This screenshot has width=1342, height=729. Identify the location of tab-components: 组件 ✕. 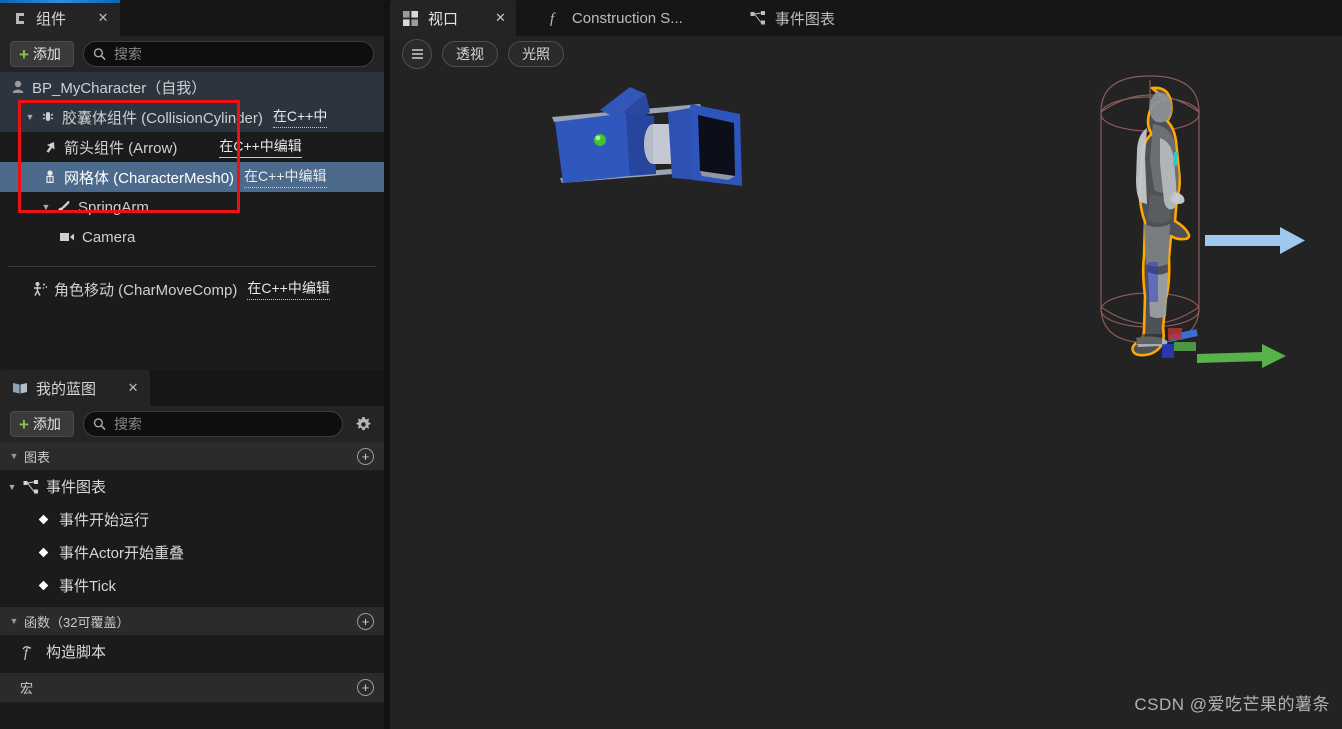
(60, 18).